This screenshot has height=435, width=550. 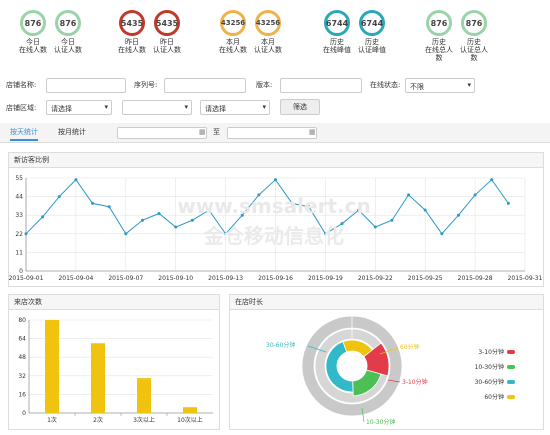 I want to click on y-tick-label: 16, so click(x=22, y=394).